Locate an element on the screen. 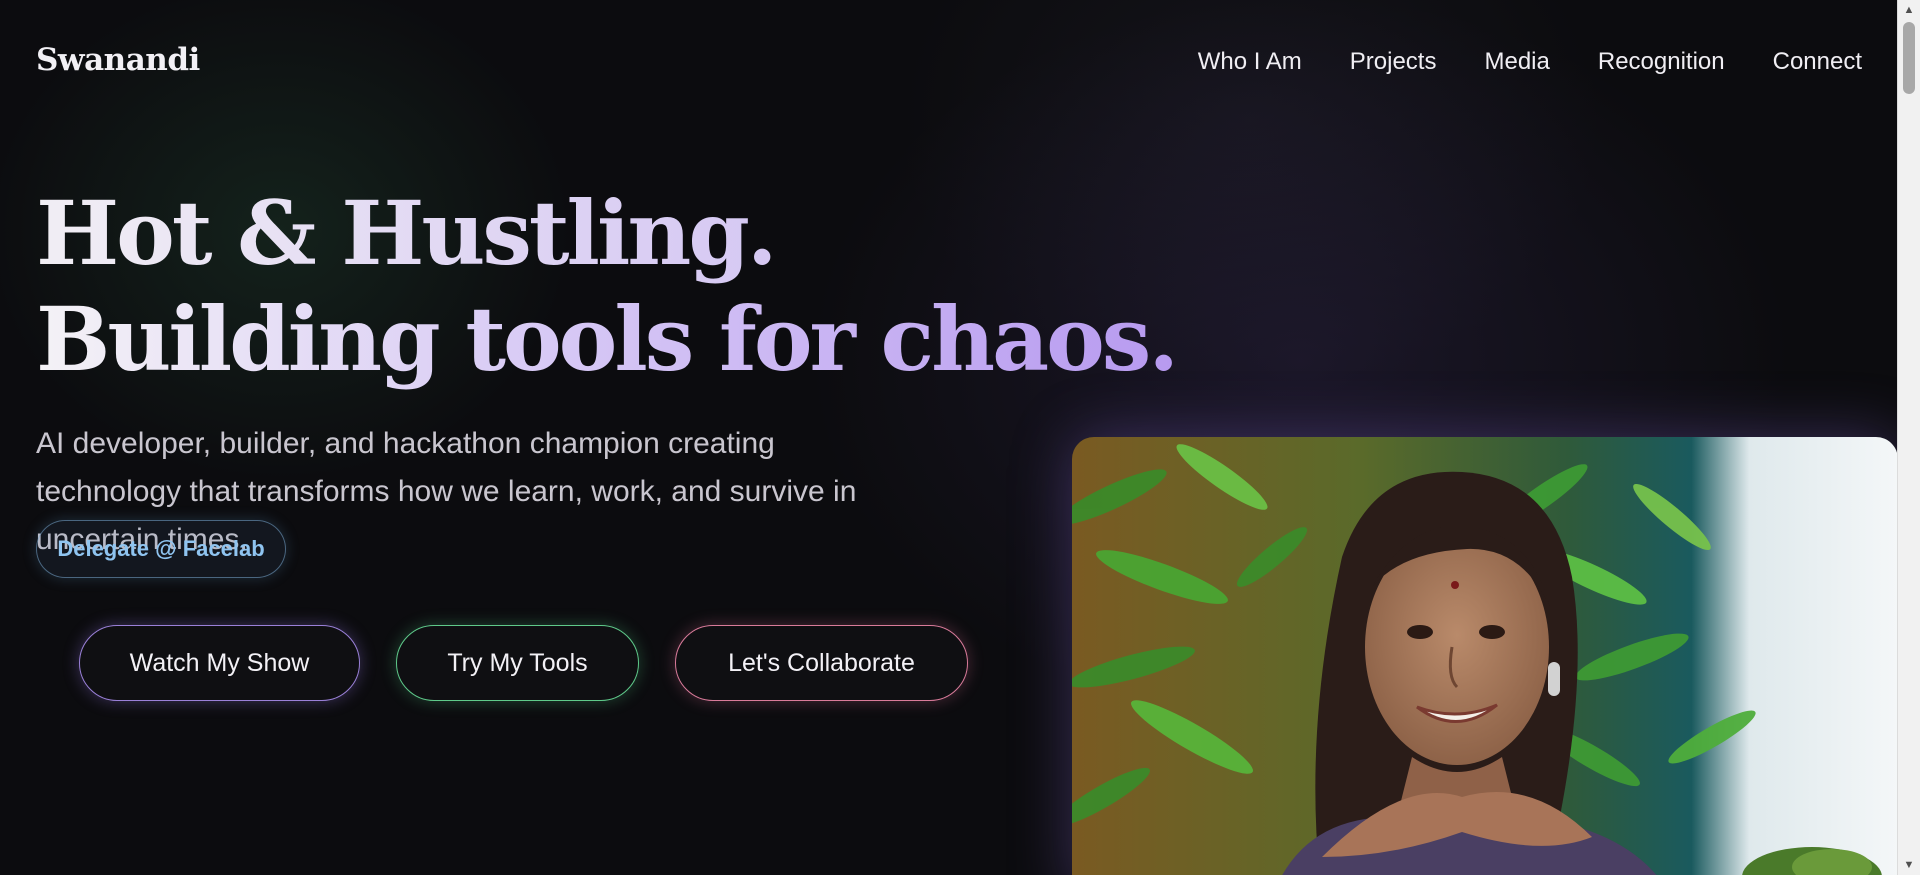  nav-item-recognition: Recognition is located at coordinates (1661, 62).